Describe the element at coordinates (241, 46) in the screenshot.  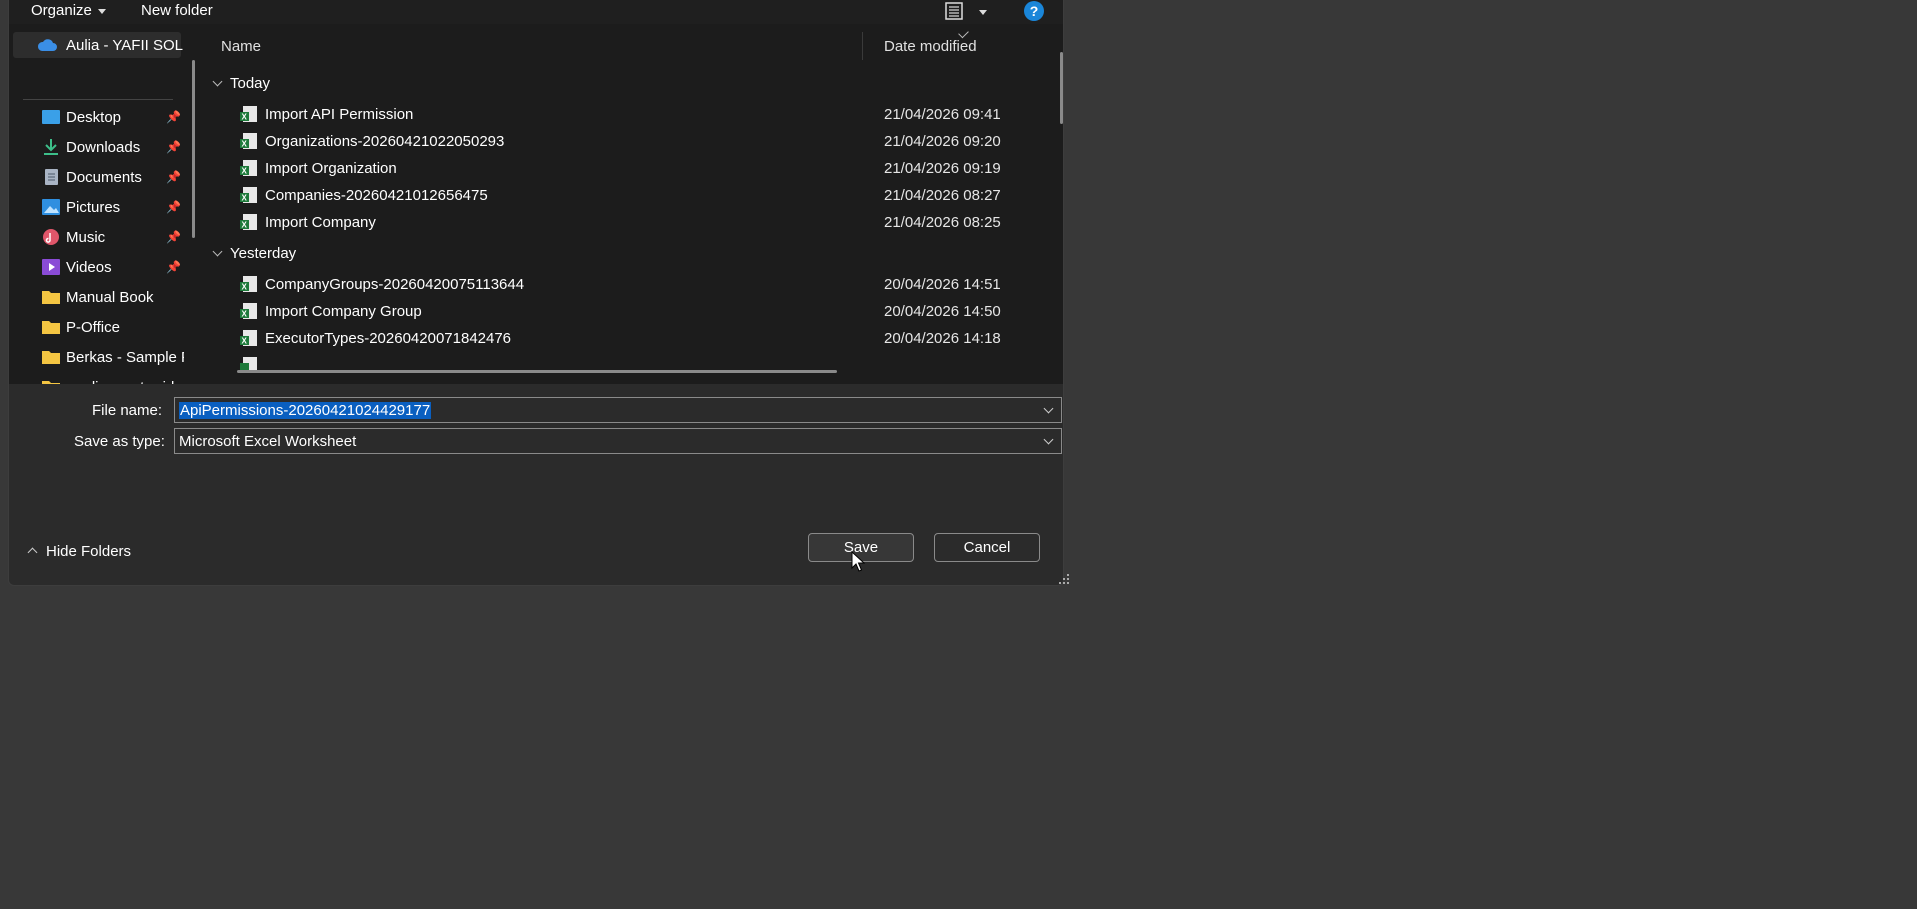
I see `column-header-name: Name` at that location.